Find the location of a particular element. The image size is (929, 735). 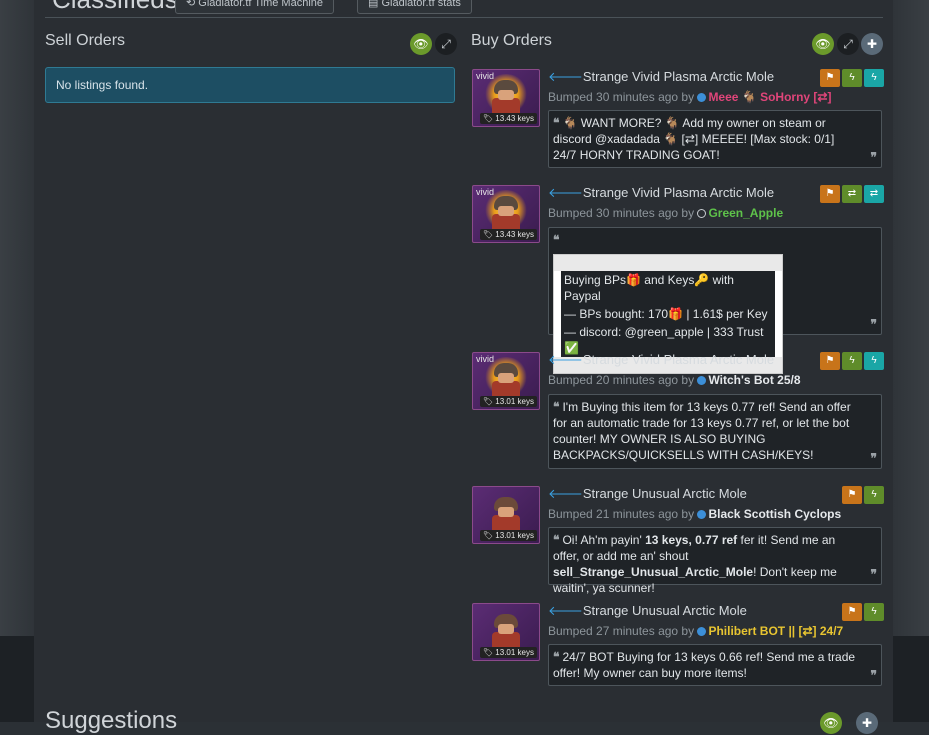

username-link: Green_Apple is located at coordinates (745, 213).